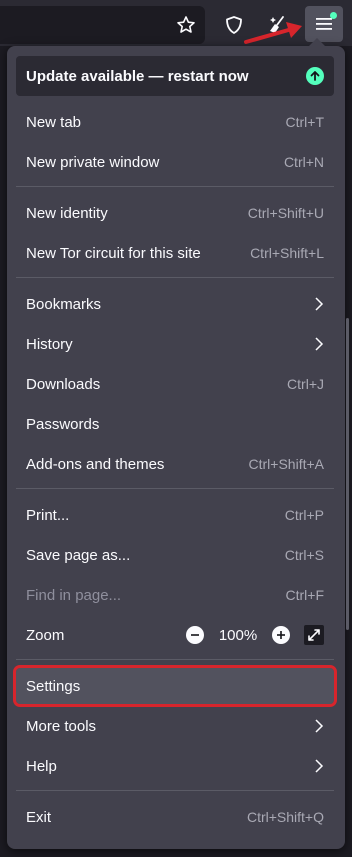 The image size is (352, 857). Describe the element at coordinates (315, 76) in the screenshot. I see `arrow-up-circle-icon` at that location.